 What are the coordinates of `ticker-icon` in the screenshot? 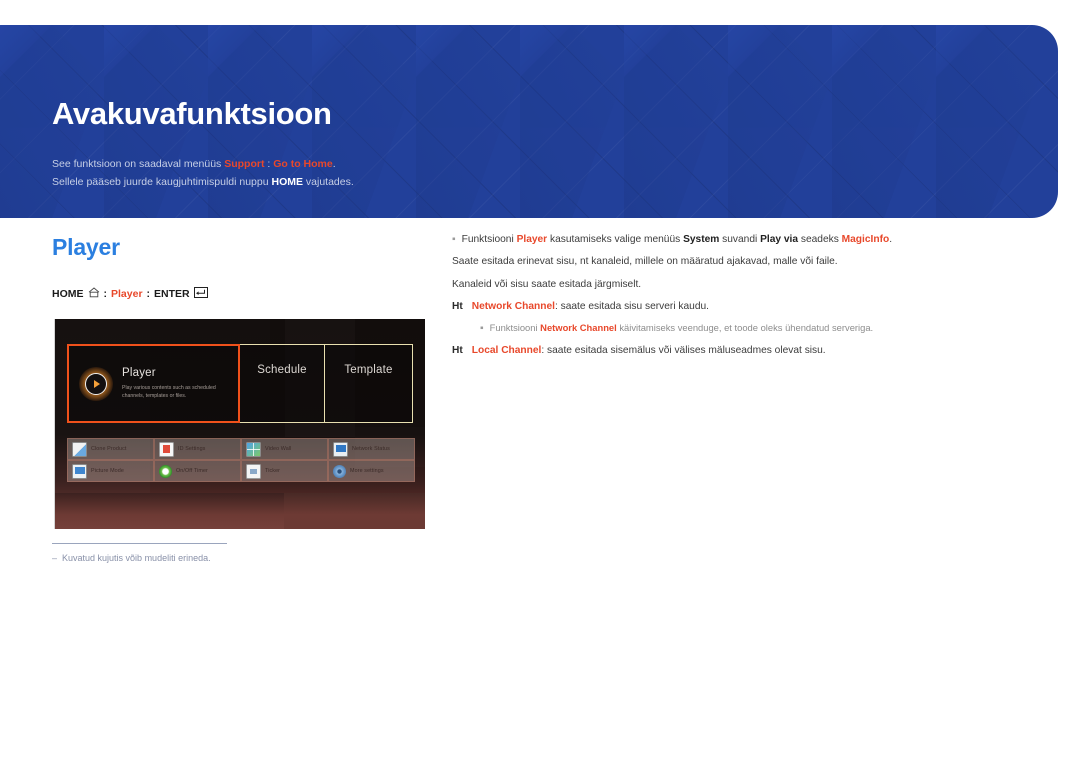 It's located at (253, 471).